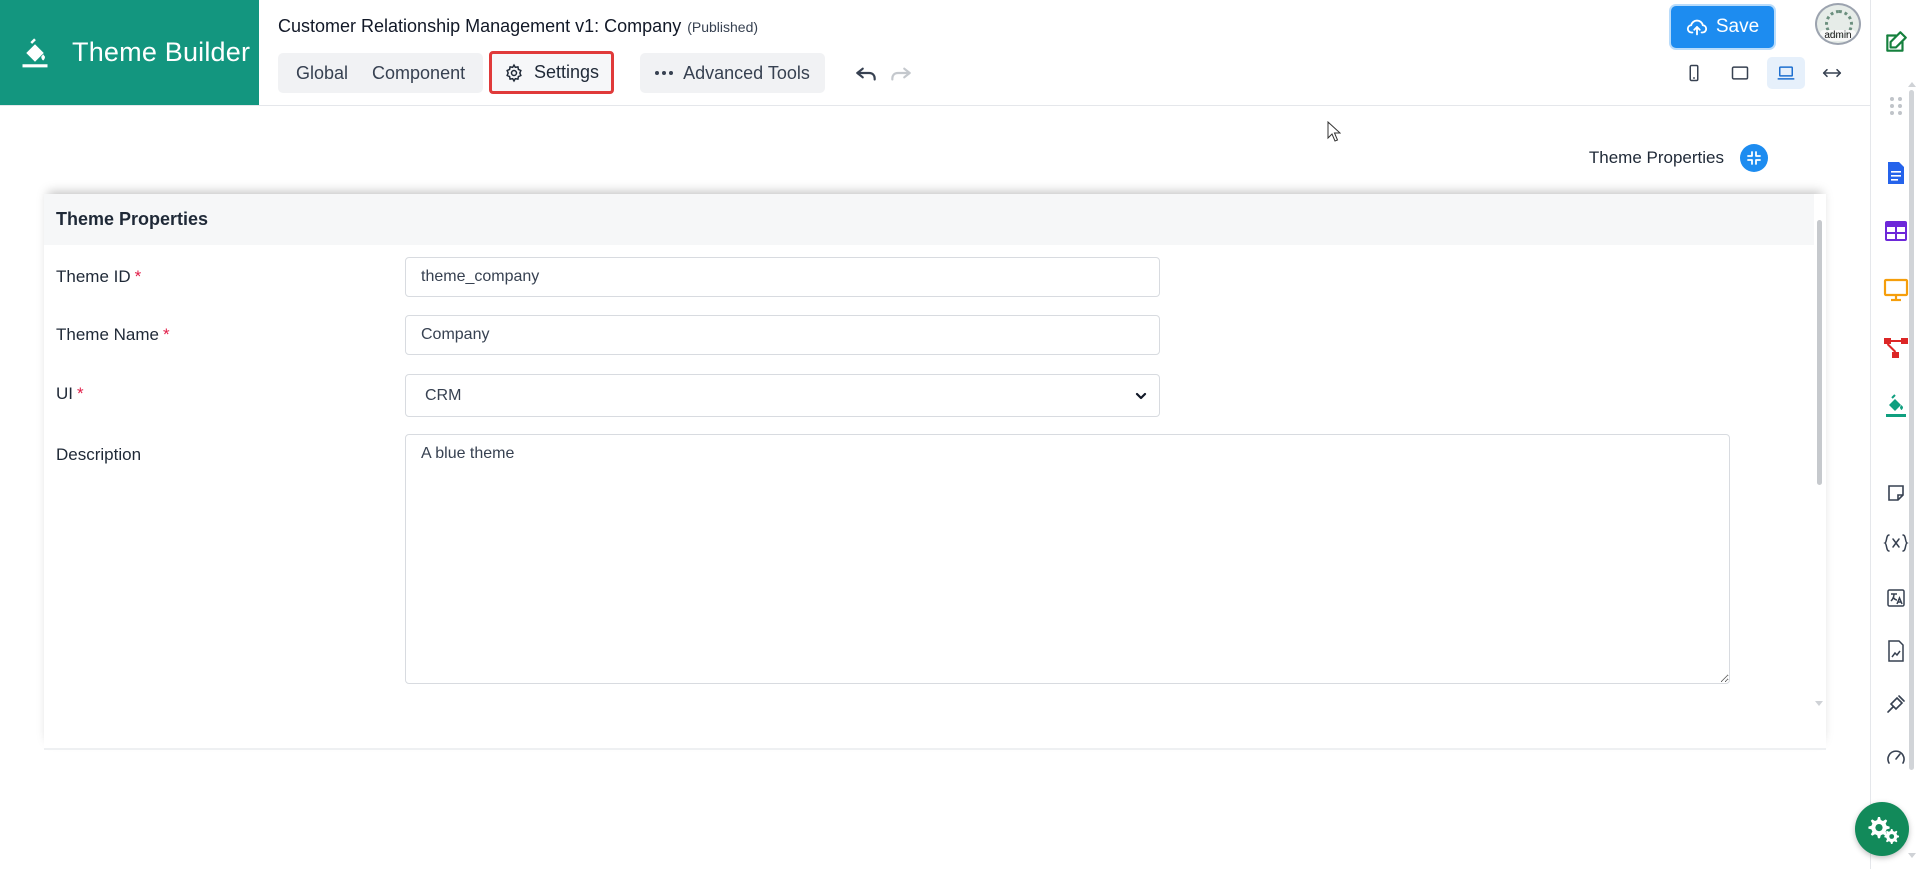 The width and height of the screenshot is (1920, 869). I want to click on description-label: Description, so click(98, 455).